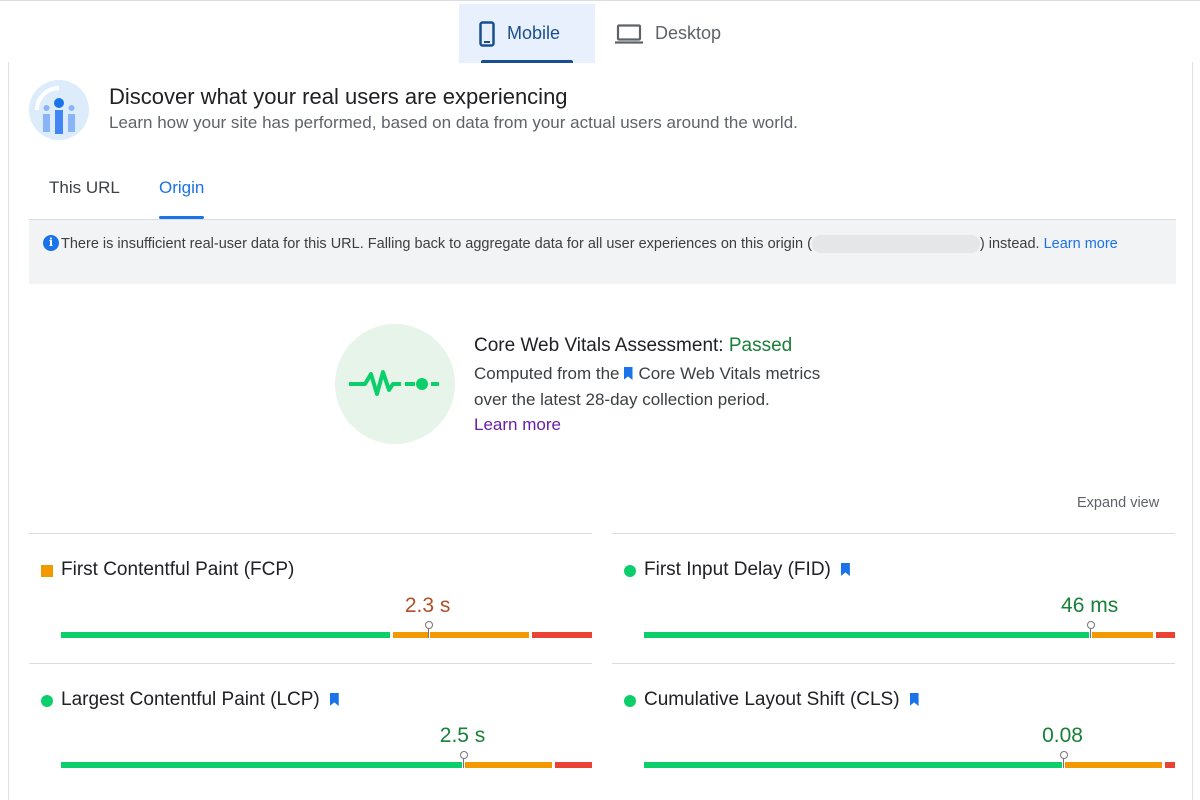 This screenshot has height=800, width=1200. I want to click on notice-learn-more-link: Learn more, so click(1081, 244).